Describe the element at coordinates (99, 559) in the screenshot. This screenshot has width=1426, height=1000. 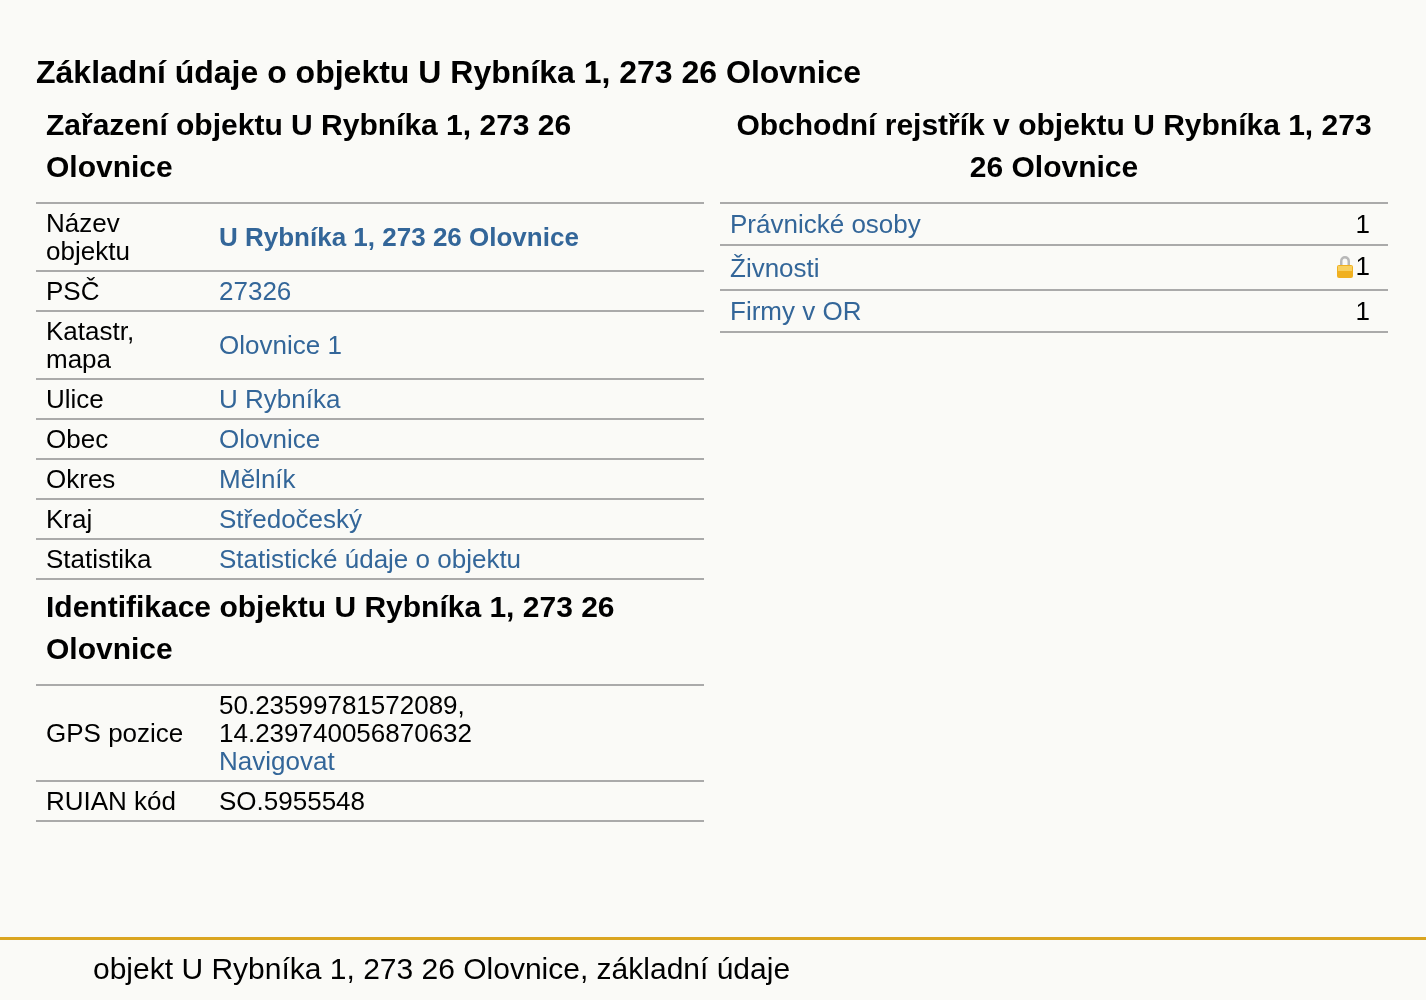
I see `row-label: Statistika` at that location.